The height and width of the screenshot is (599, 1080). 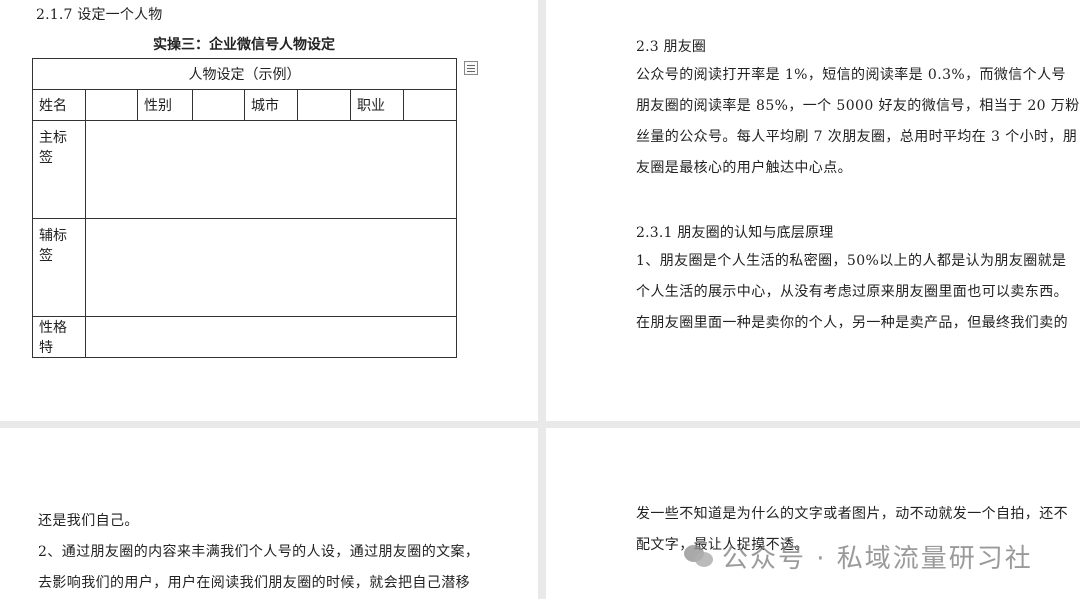 What do you see at coordinates (59, 169) in the screenshot?
I see `row-label-main-tag: 主标签` at bounding box center [59, 169].